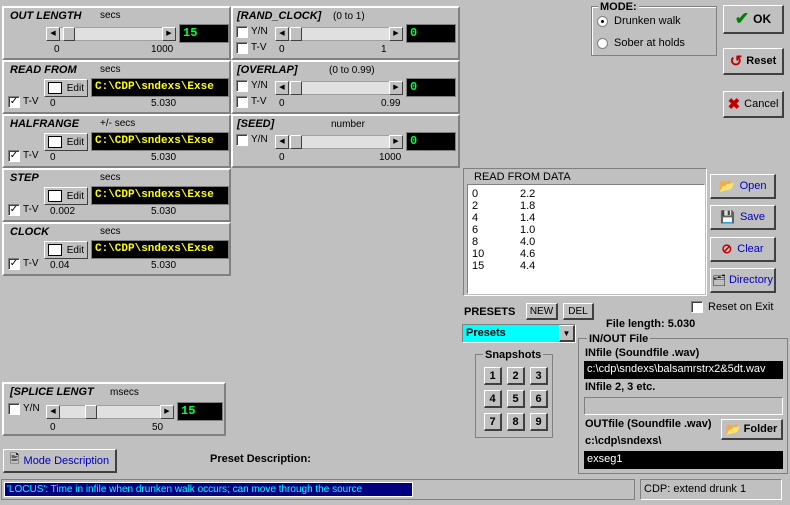 Image resolution: width=790 pixels, height=505 pixels. I want to click on seed-min: 0, so click(282, 157).